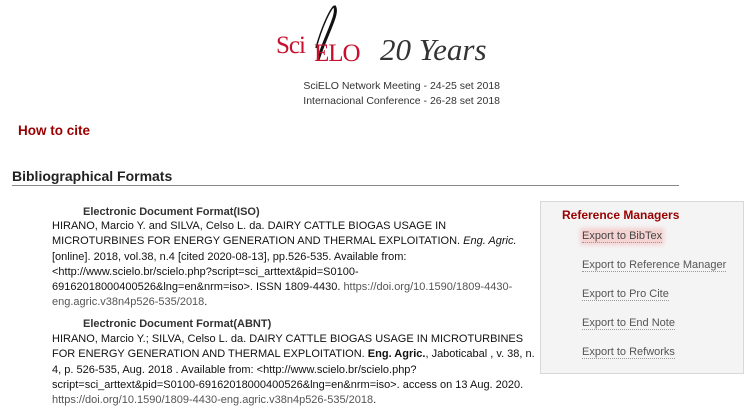 Image resolution: width=755 pixels, height=412 pixels. Describe the element at coordinates (291, 45) in the screenshot. I see `logo-sci-text: Sci` at that location.